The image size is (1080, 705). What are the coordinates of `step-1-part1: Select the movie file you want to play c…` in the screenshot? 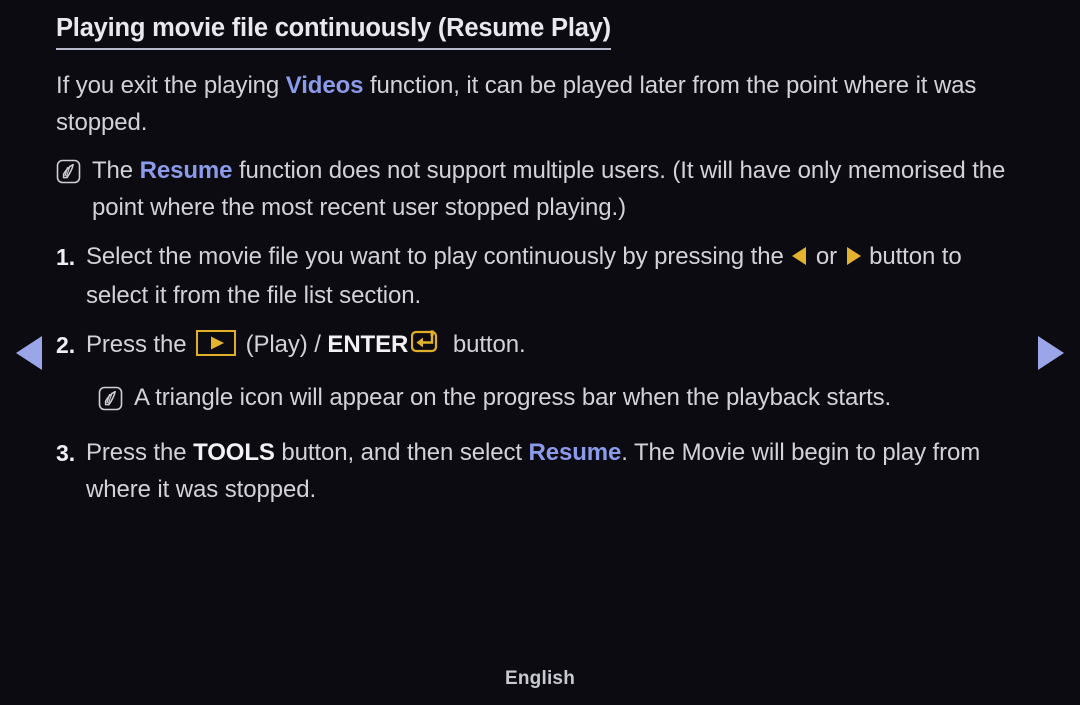 It's located at (438, 257).